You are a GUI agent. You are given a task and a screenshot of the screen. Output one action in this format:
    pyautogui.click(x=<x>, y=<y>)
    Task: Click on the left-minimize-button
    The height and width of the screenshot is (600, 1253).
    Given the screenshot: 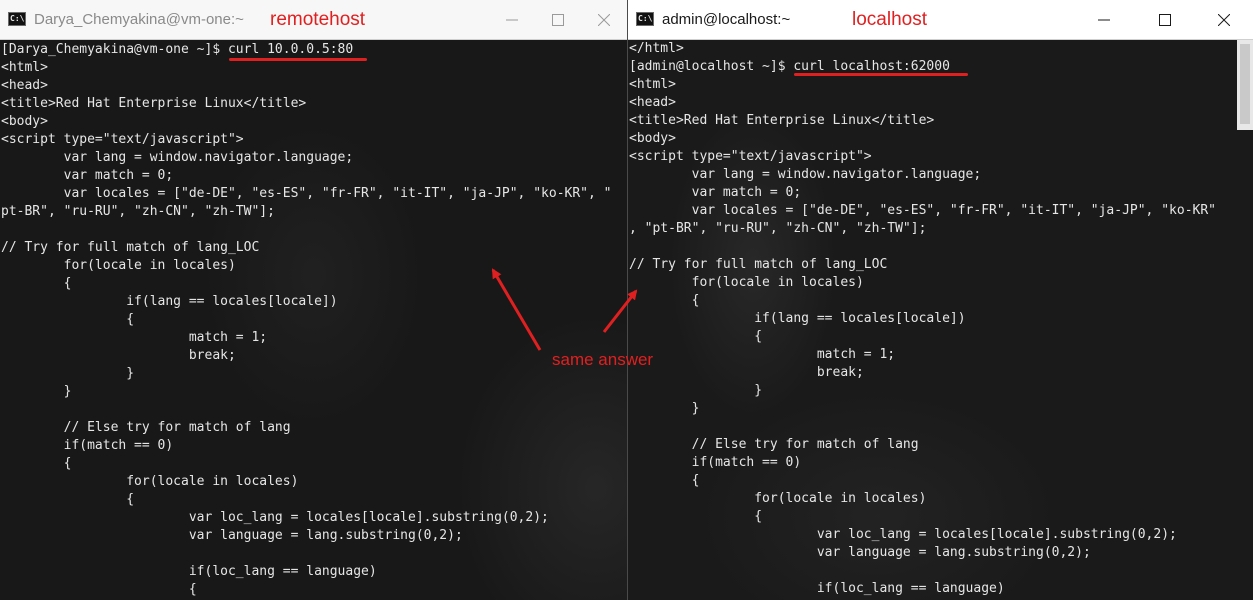 What is the action you would take?
    pyautogui.click(x=512, y=19)
    